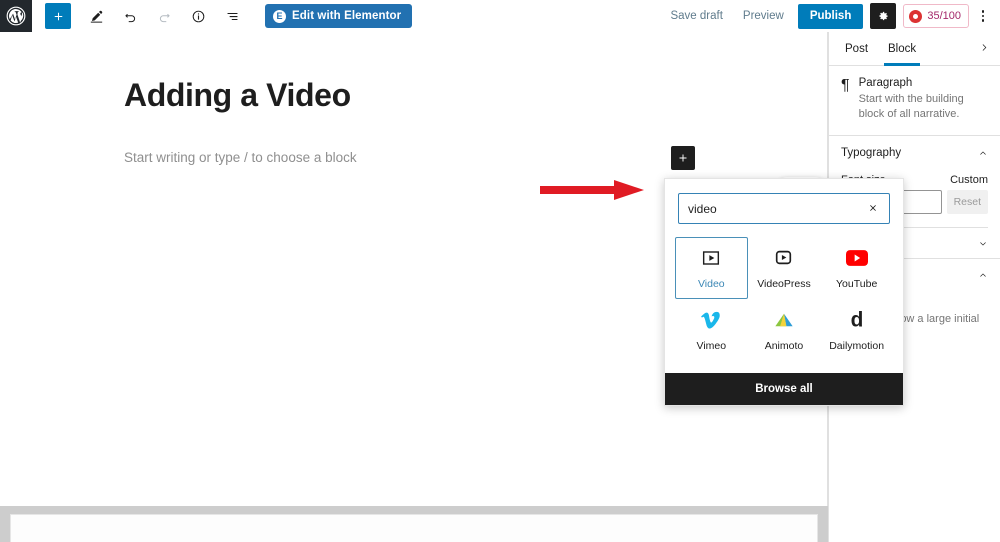  Describe the element at coordinates (856, 49) in the screenshot. I see `tab-post: Post` at that location.